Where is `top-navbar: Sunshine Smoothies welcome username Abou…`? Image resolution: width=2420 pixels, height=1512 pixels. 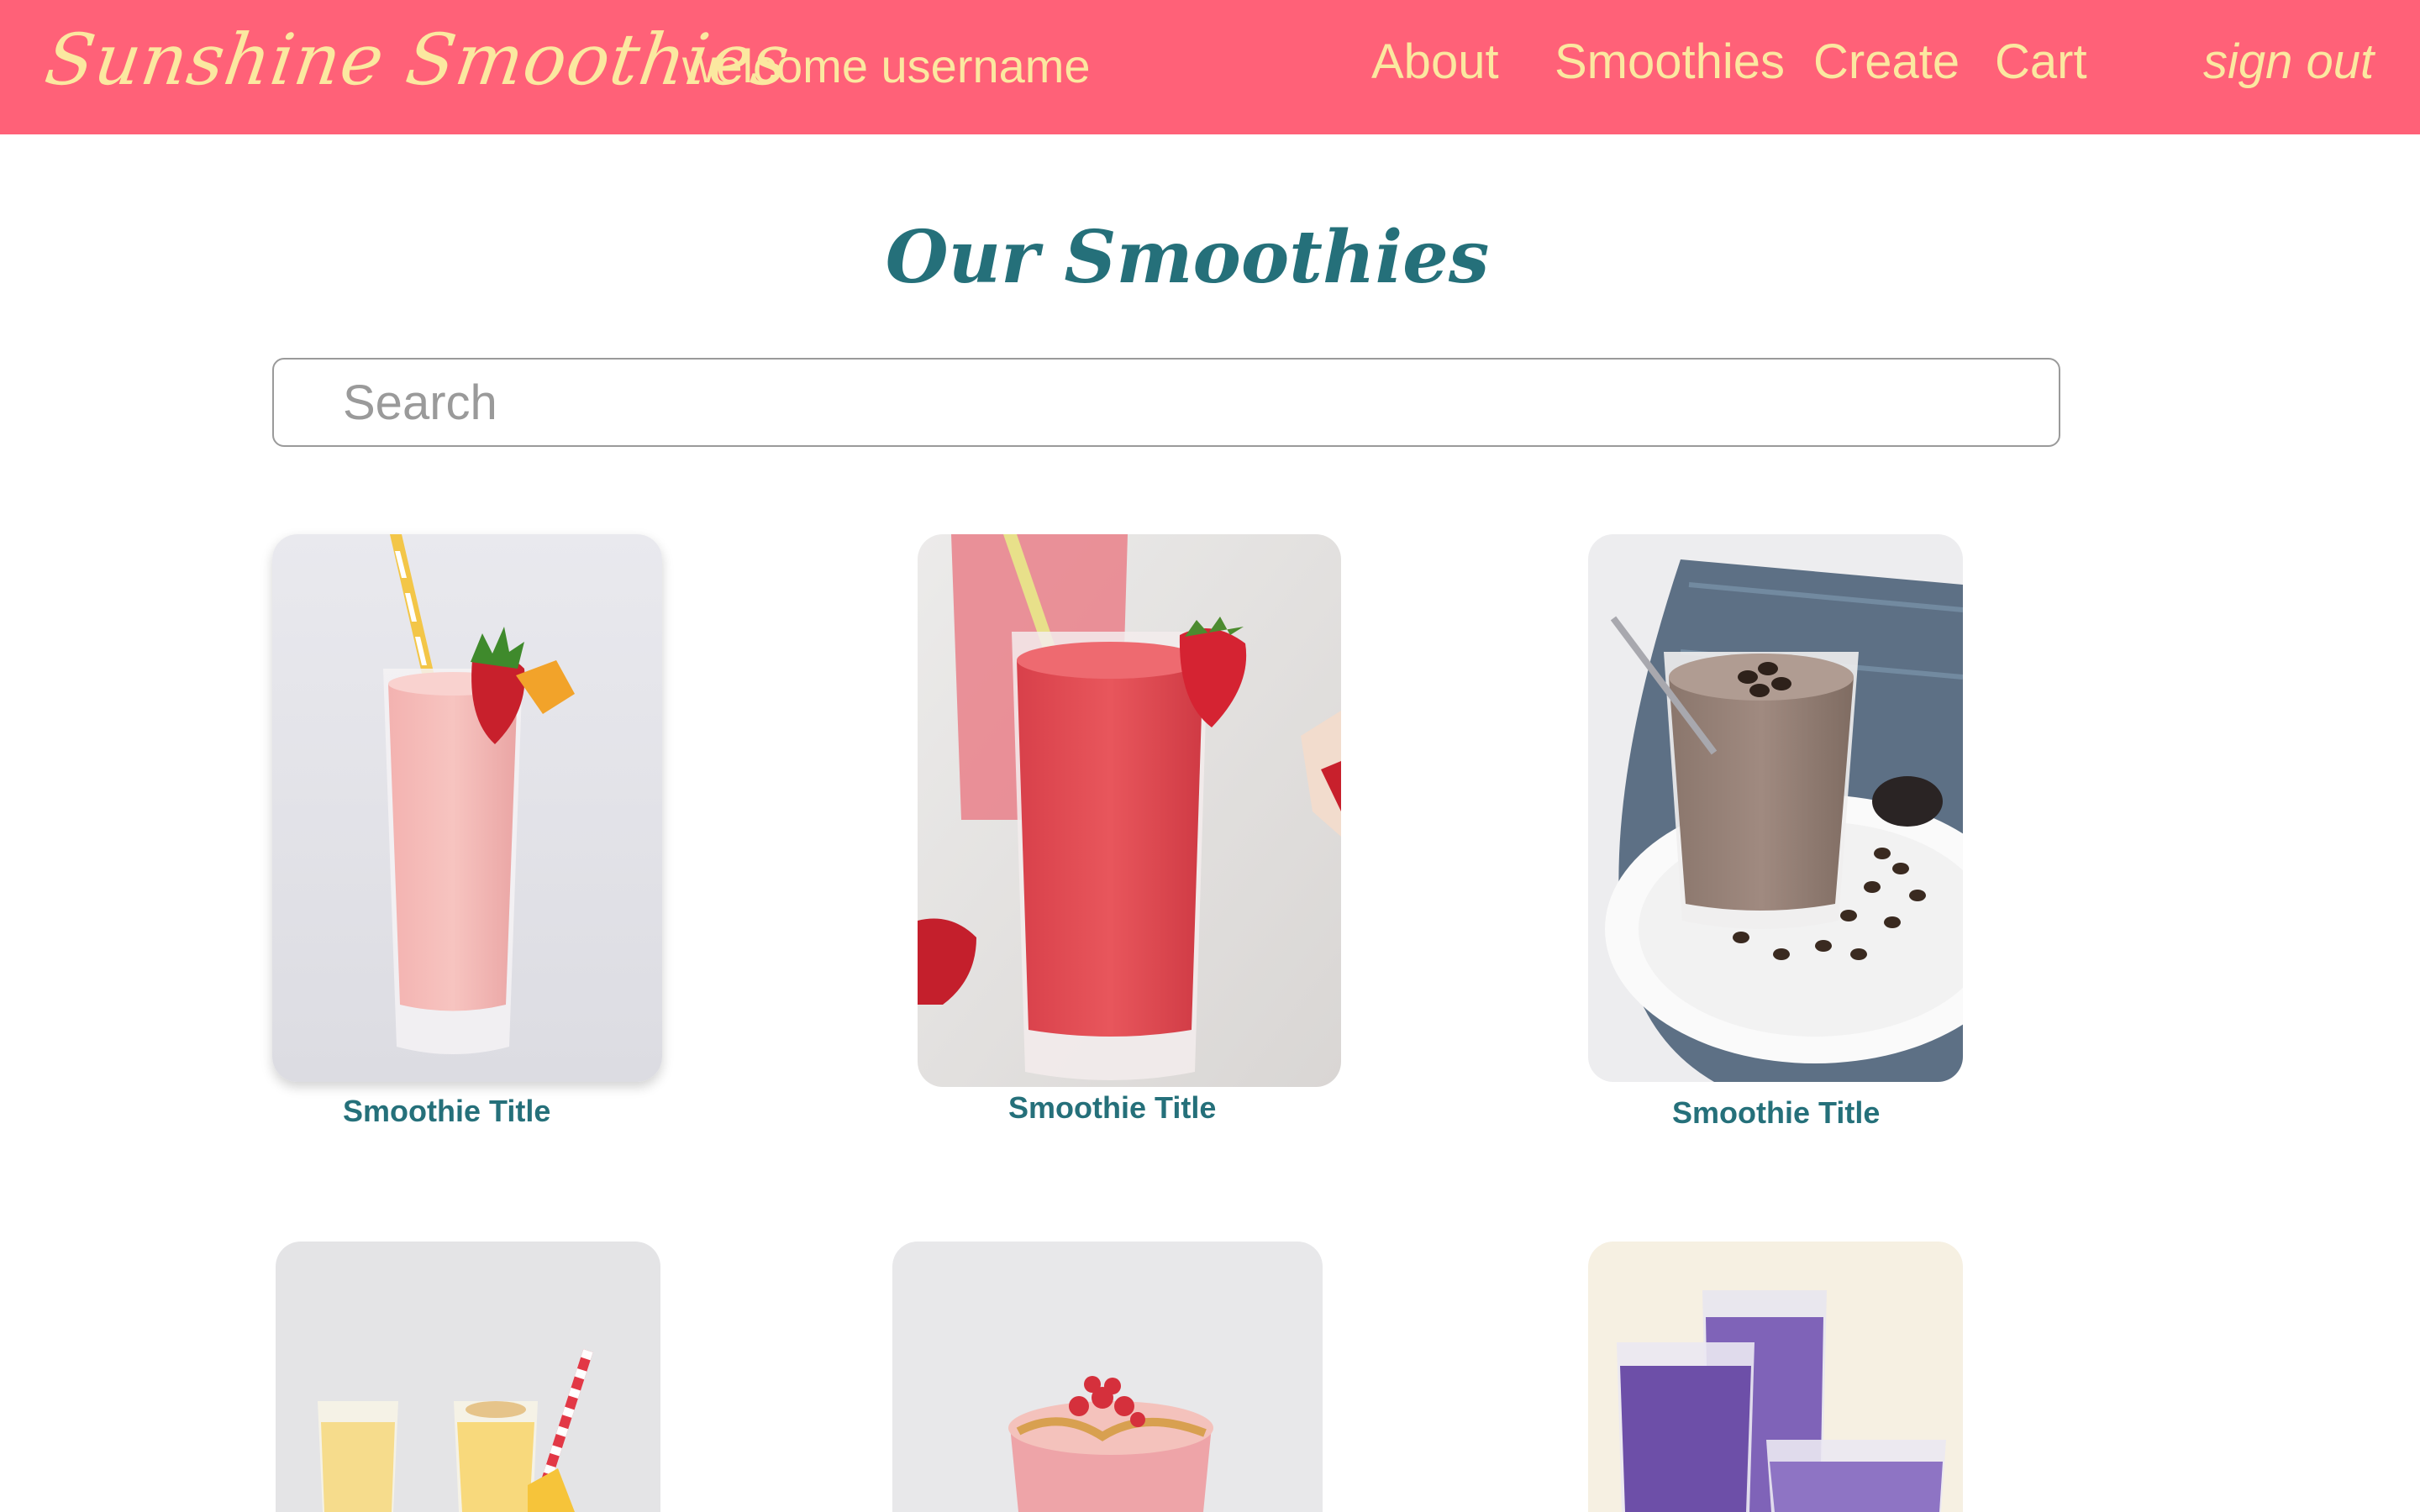
top-navbar: Sunshine Smoothies welcome username Abou… is located at coordinates (1210, 67).